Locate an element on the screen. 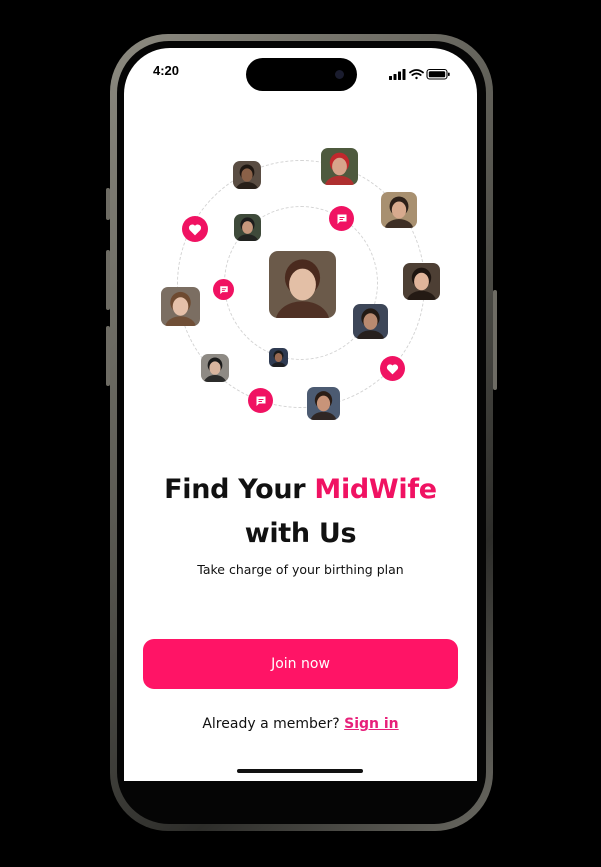 The image size is (601, 867). signin-row: Already a member? Sign in is located at coordinates (300, 724).